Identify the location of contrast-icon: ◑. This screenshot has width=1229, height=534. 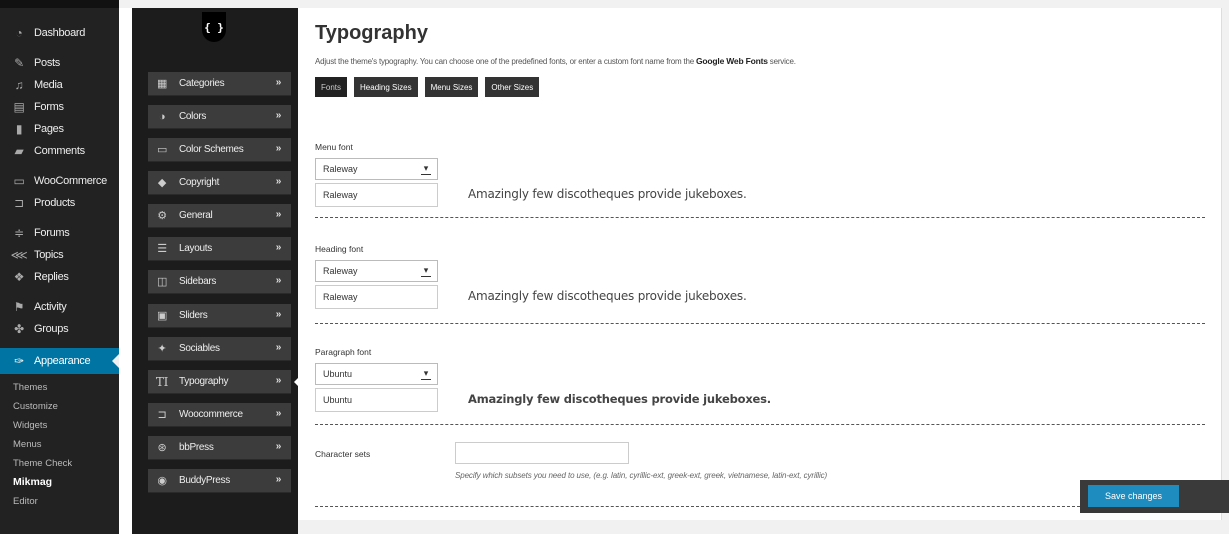
(162, 116).